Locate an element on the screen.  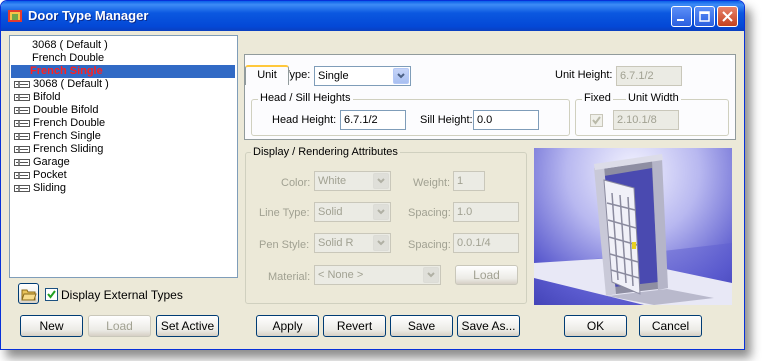
line-type-value: Solid is located at coordinates (330, 212).